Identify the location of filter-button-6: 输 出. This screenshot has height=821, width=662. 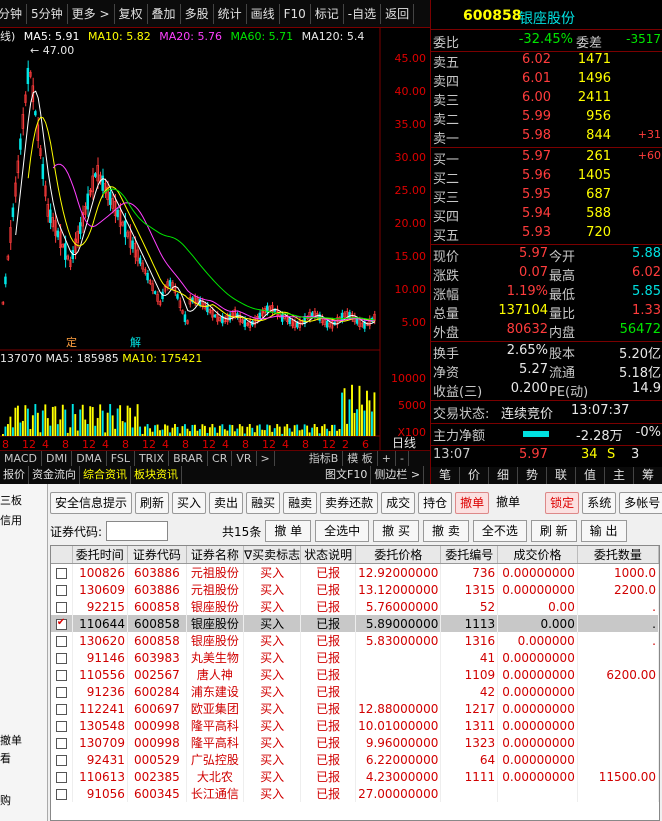
(603, 531).